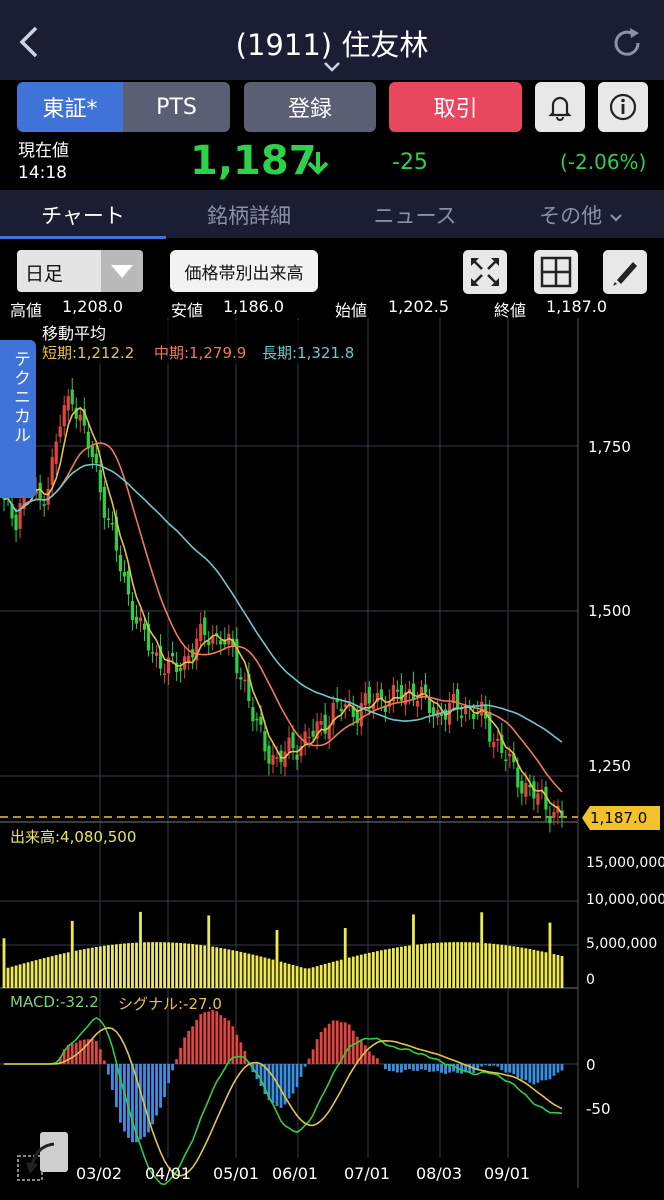 This screenshot has width=664, height=1200. I want to click on alert-button, so click(560, 107).